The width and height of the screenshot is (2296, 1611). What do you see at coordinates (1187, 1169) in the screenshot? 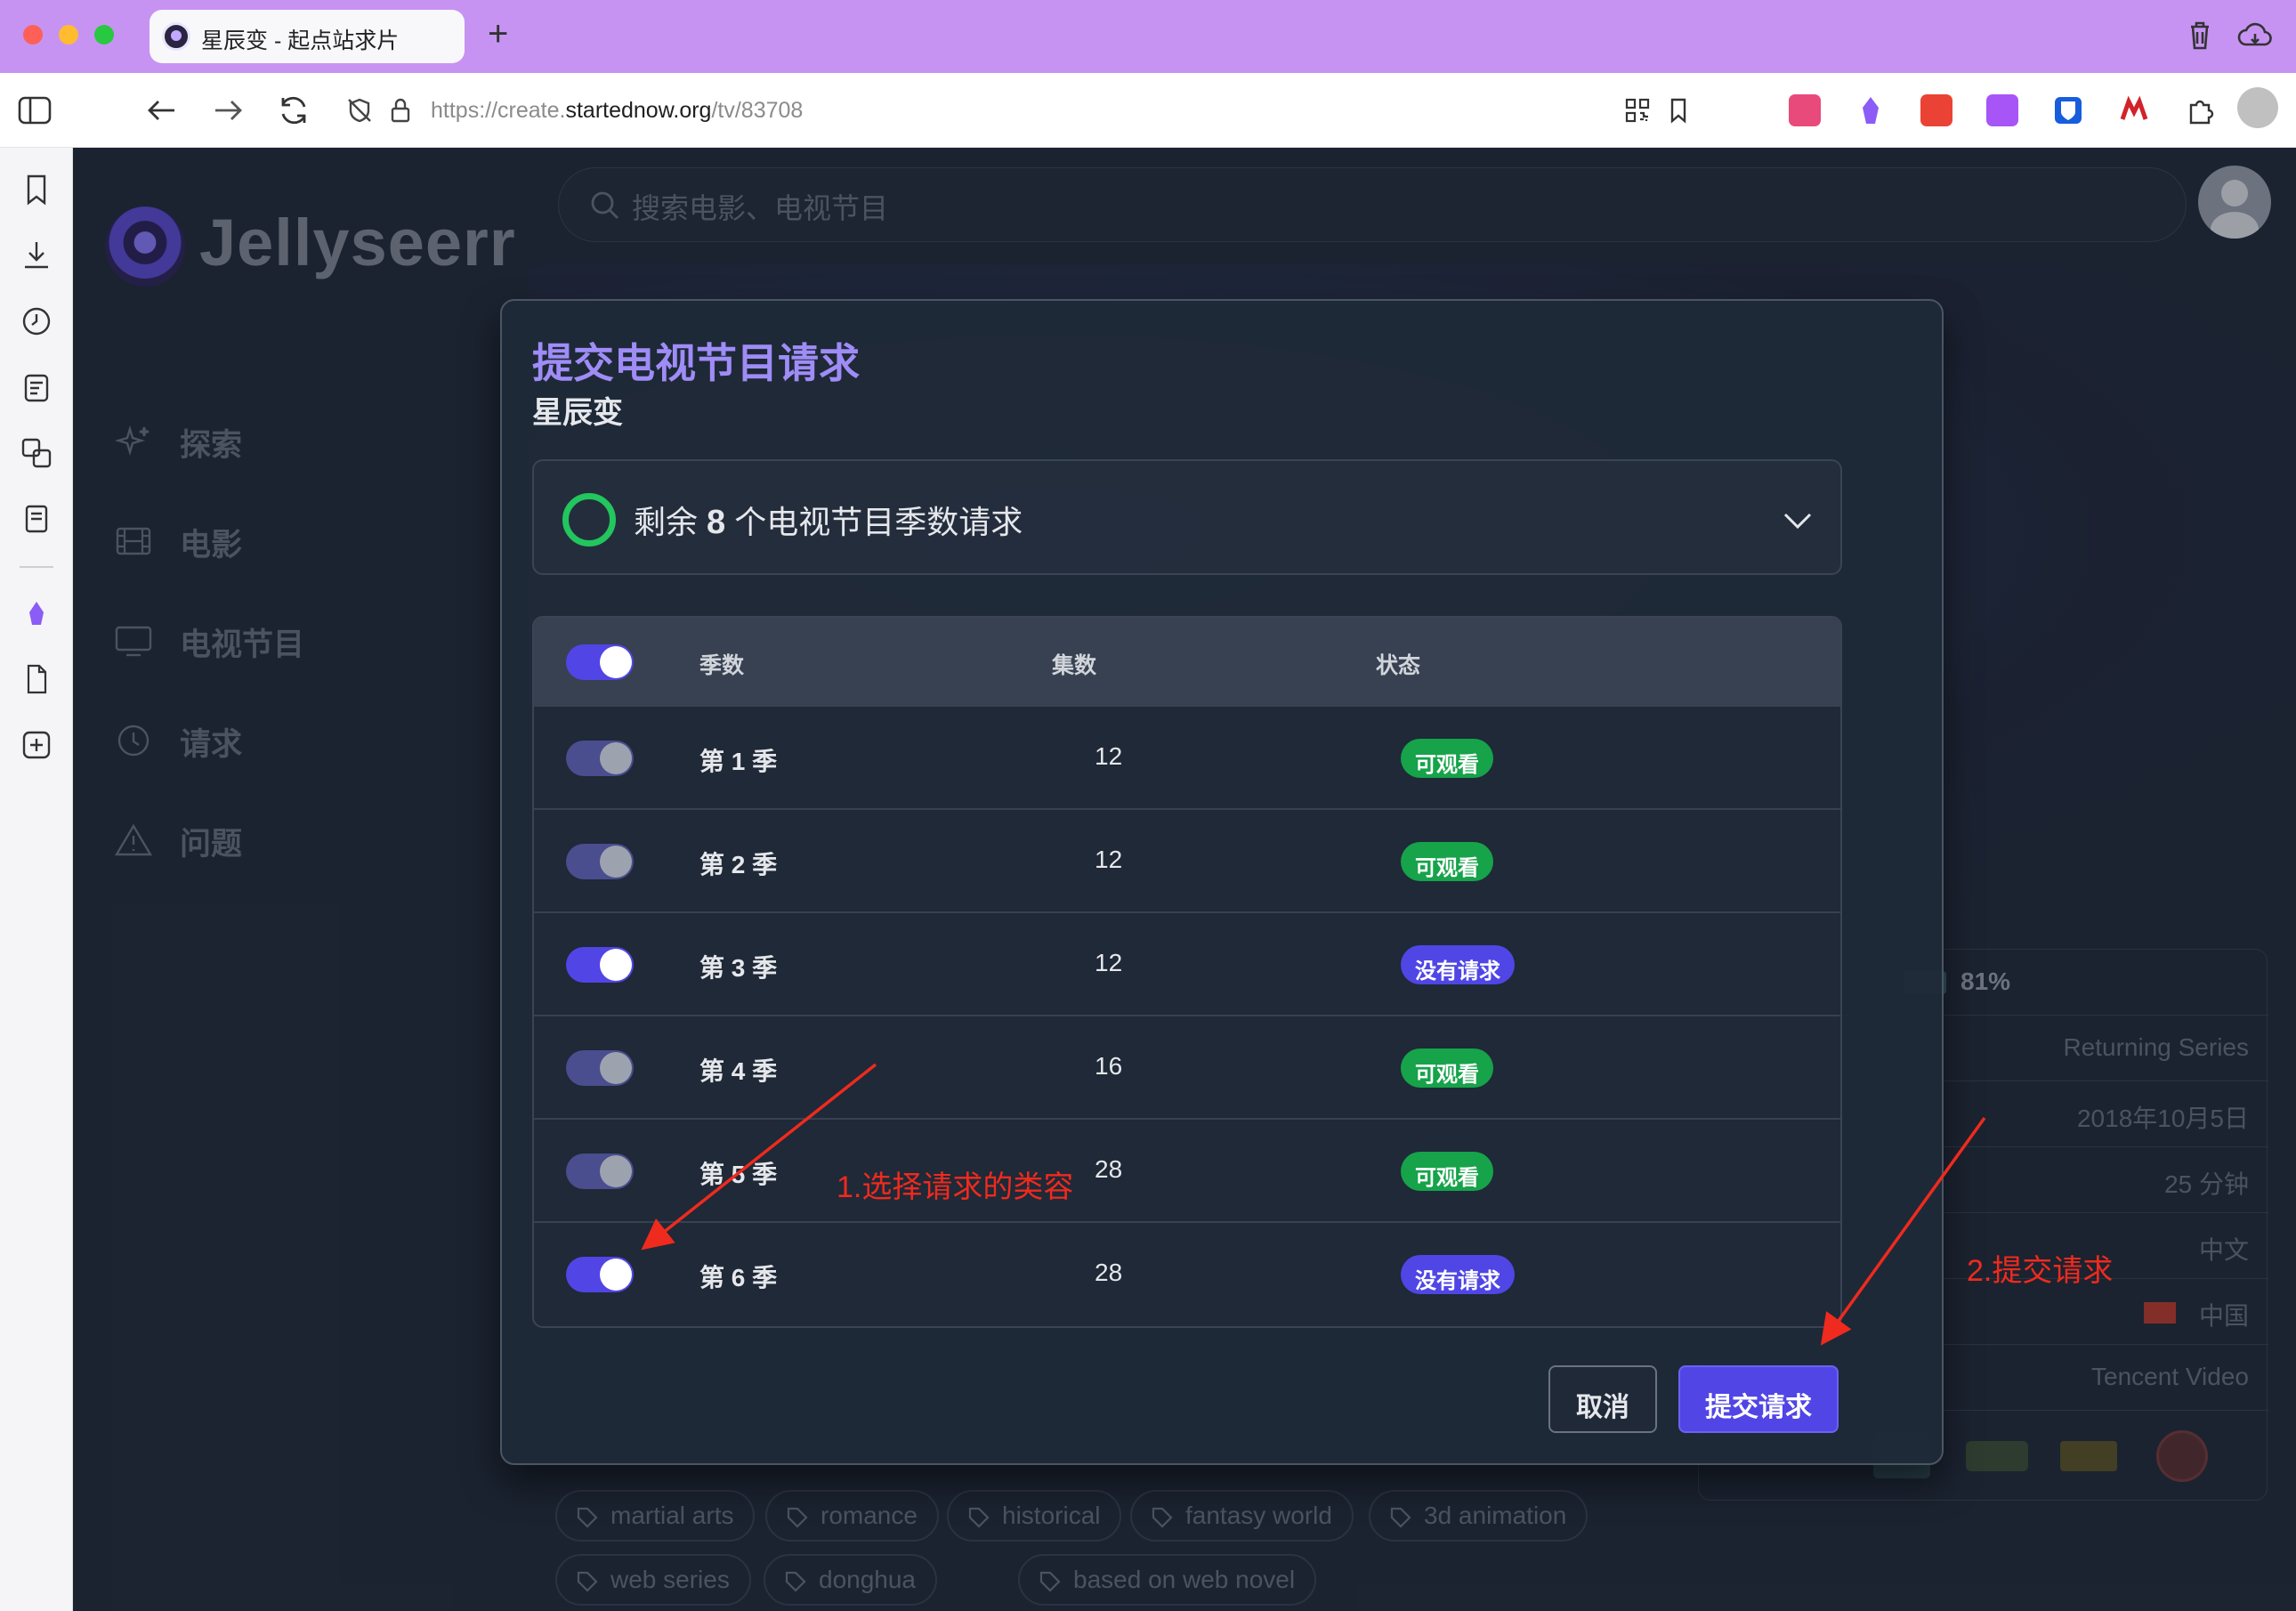
I see `table-row: 第 5 季 28 可观看` at bounding box center [1187, 1169].